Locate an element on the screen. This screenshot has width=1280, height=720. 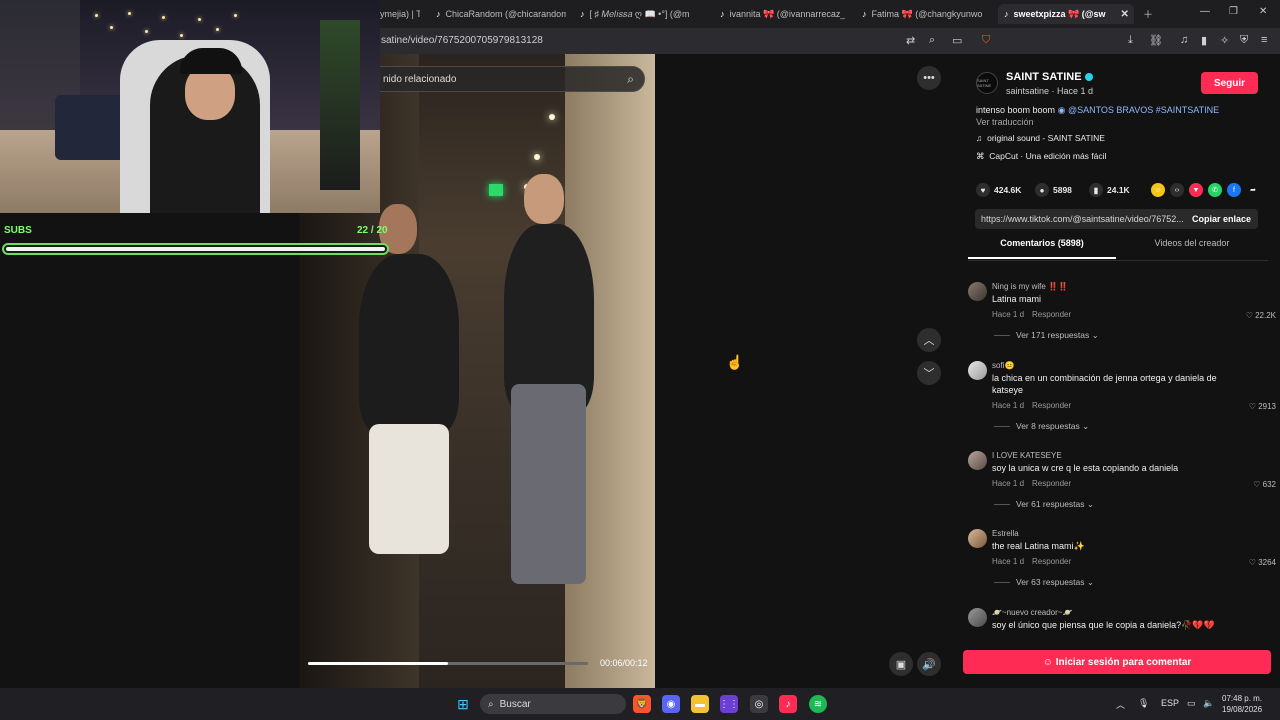
tabs-divider is located at coordinates (1118, 260).